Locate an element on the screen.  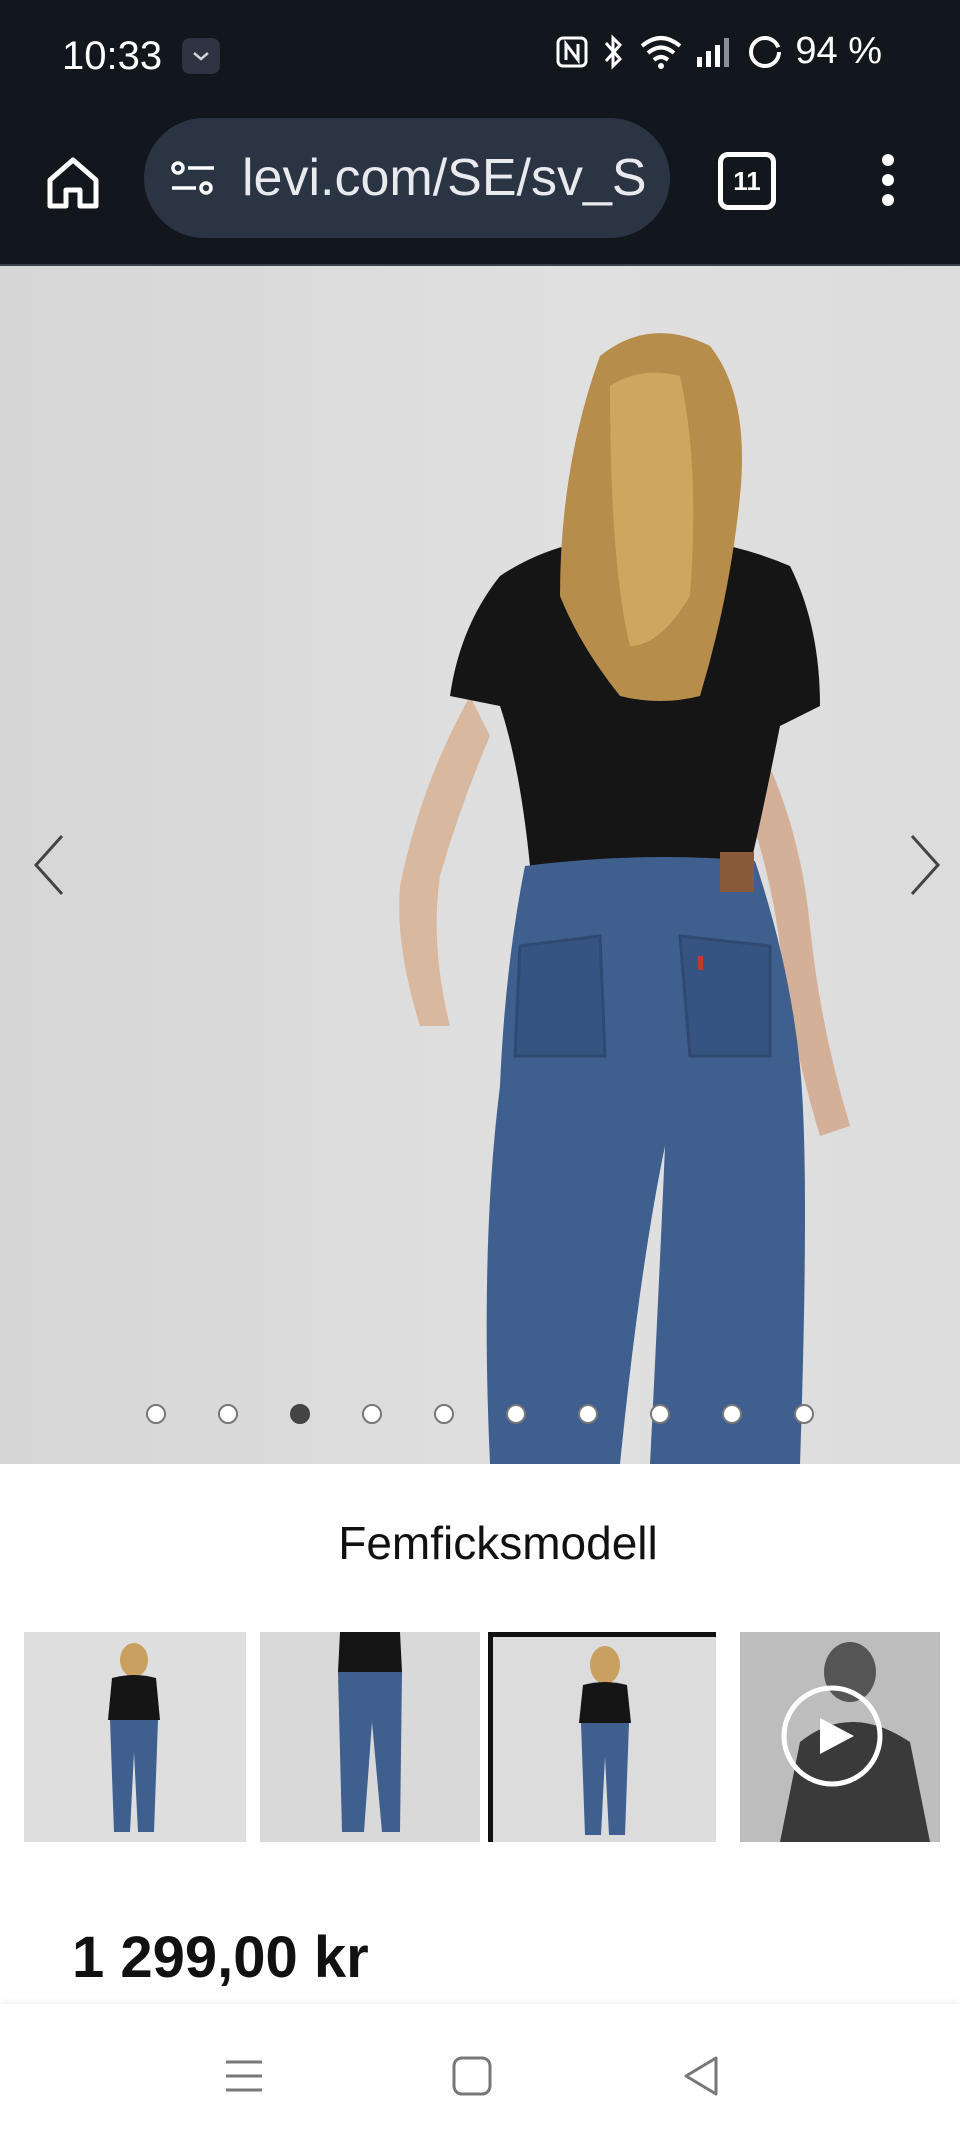
tune-icon is located at coordinates (193, 178).